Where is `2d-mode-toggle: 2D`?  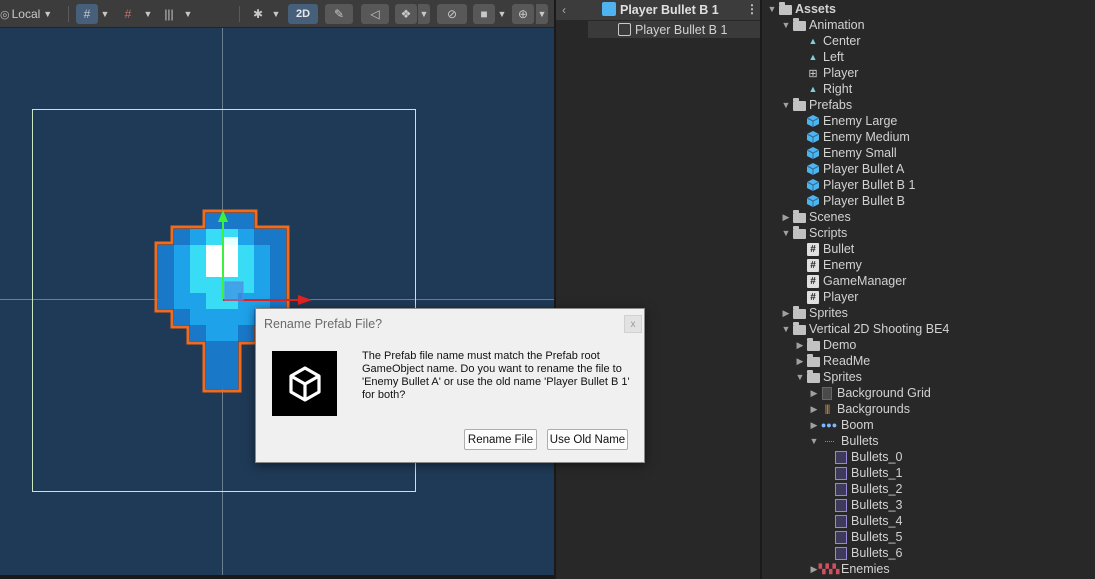
2d-mode-toggle: 2D is located at coordinates (303, 14).